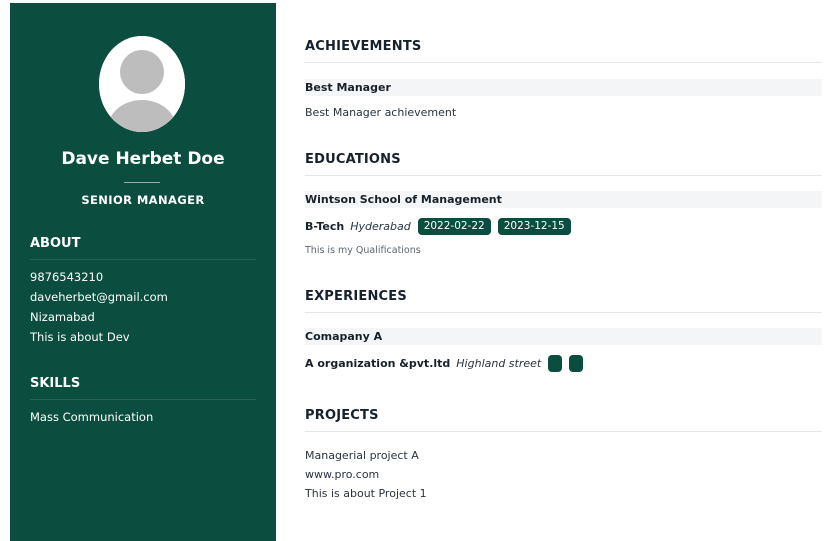  I want to click on skills-divider, so click(143, 399).